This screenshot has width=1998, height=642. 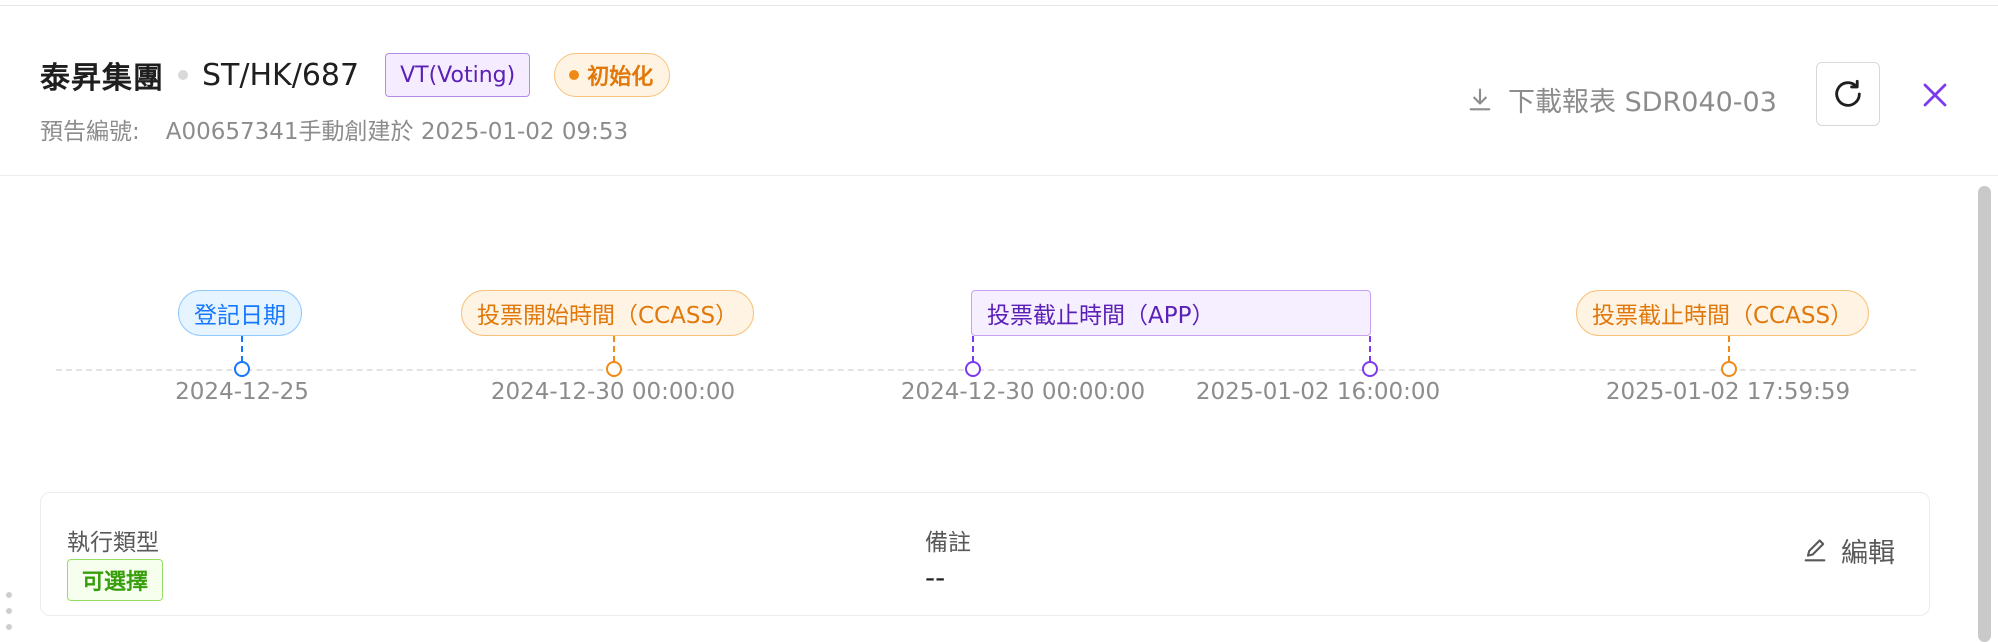 I want to click on event-stem-start, so click(x=973, y=349).